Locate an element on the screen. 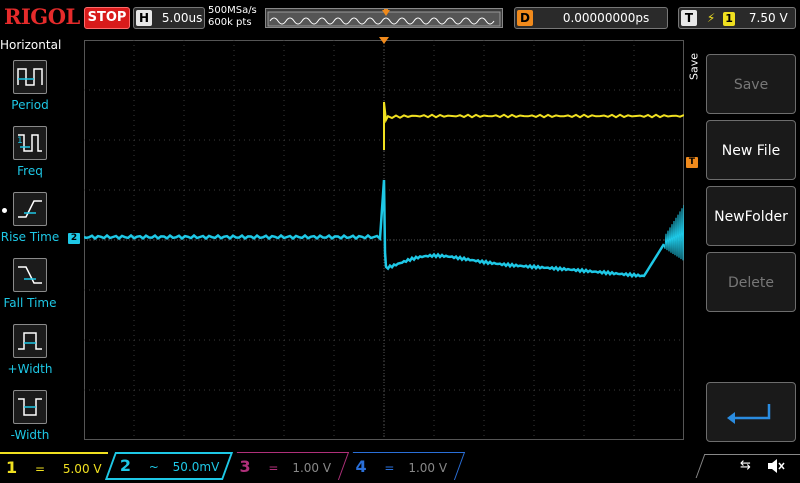  channel-4-number: 4 is located at coordinates (361, 466).